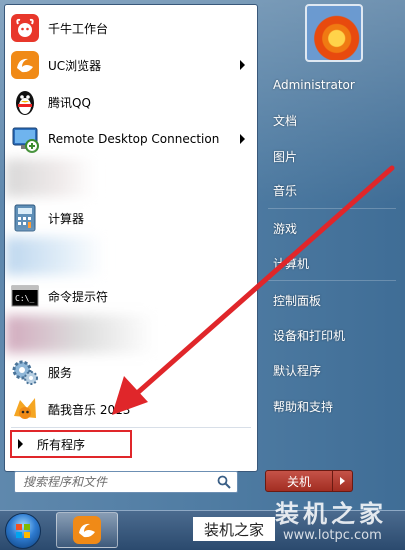 This screenshot has width=405, height=550. I want to click on program-label: Remote Desktop Connection, so click(134, 139).